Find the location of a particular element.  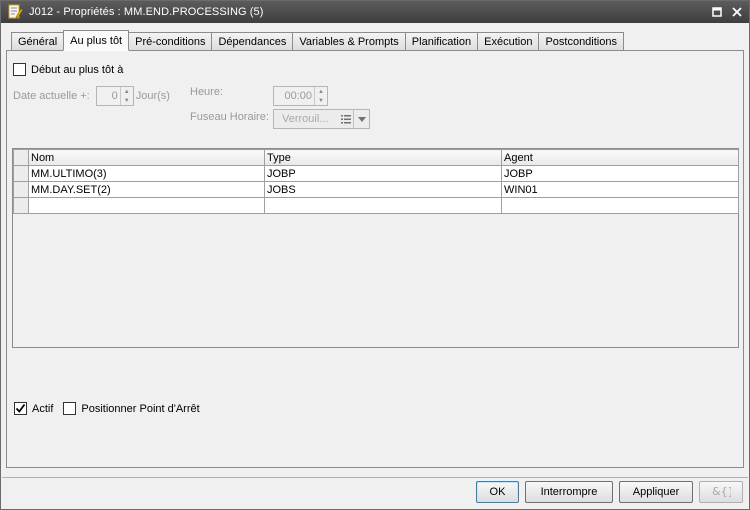

cell-agent: WIN01 is located at coordinates (620, 189).